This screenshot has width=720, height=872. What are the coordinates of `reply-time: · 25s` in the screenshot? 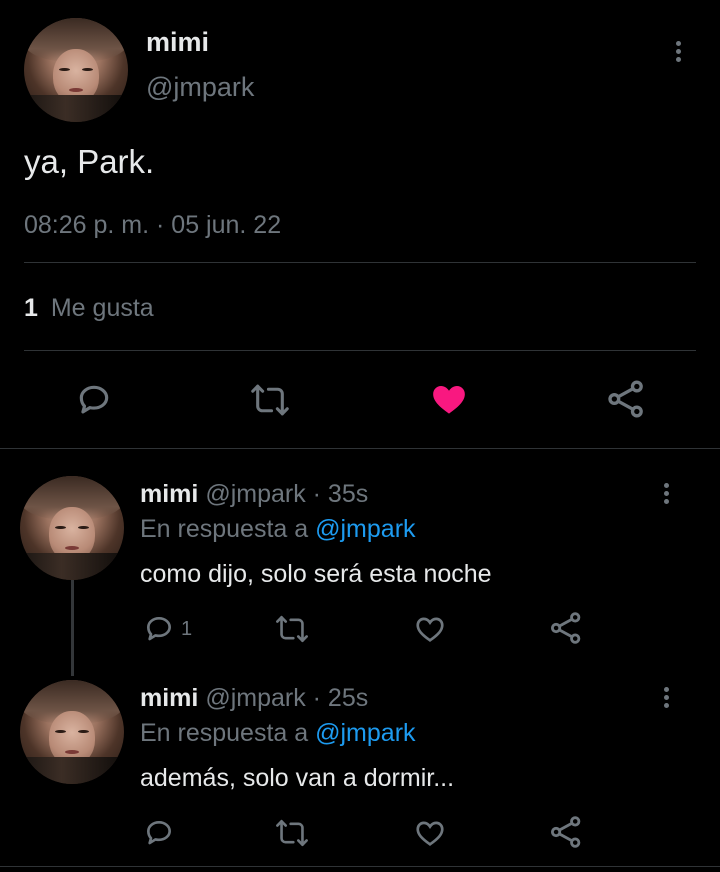 It's located at (341, 698).